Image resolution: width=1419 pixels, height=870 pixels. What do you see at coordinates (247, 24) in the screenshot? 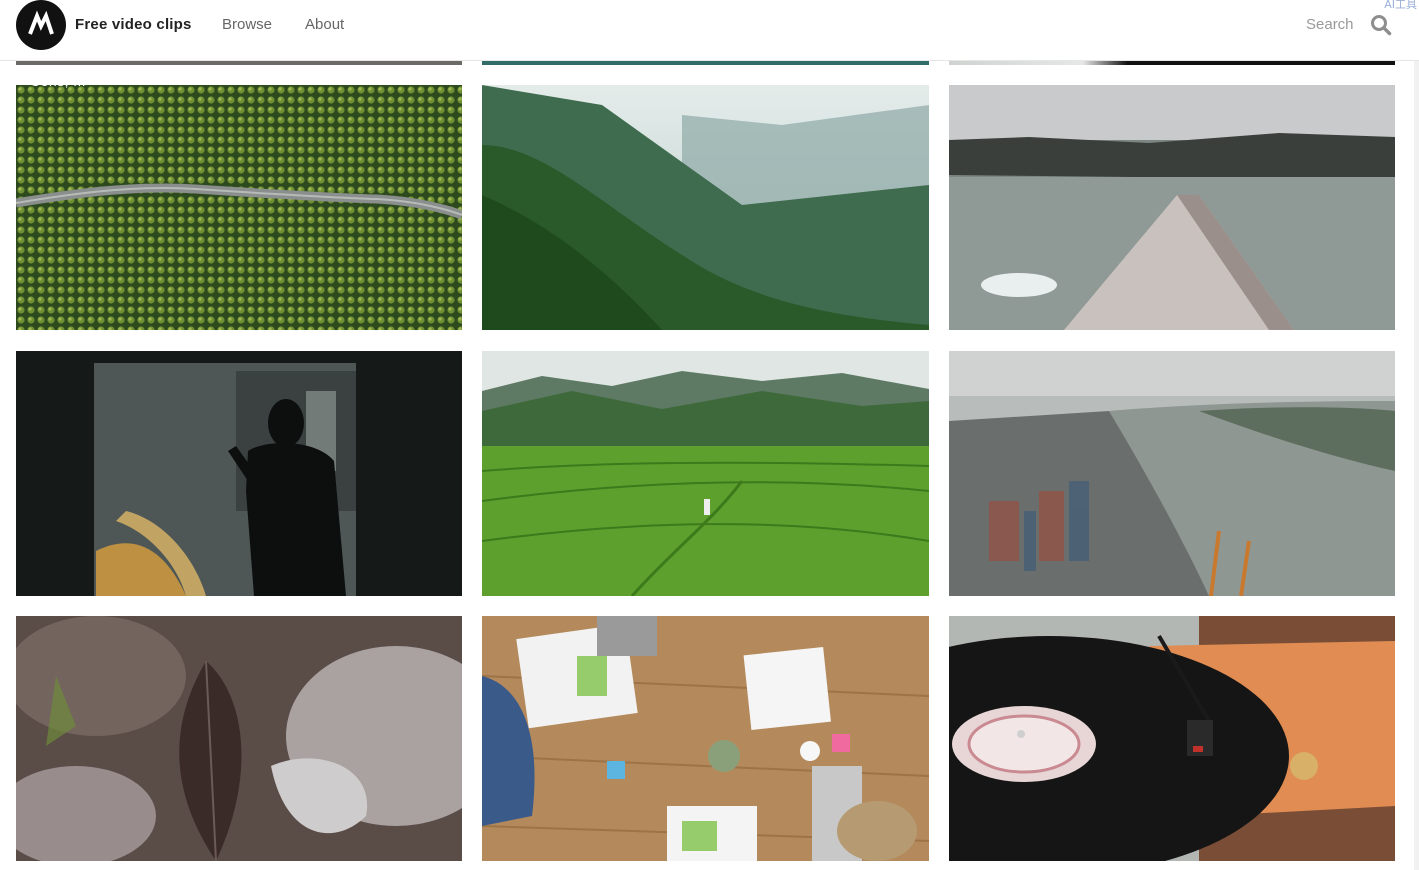
I see `nav-browse-link: Browse` at bounding box center [247, 24].